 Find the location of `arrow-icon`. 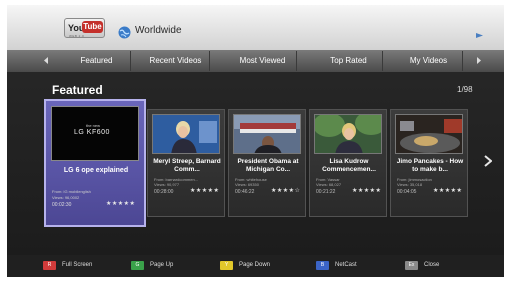

arrow-icon is located at coordinates (479, 35).